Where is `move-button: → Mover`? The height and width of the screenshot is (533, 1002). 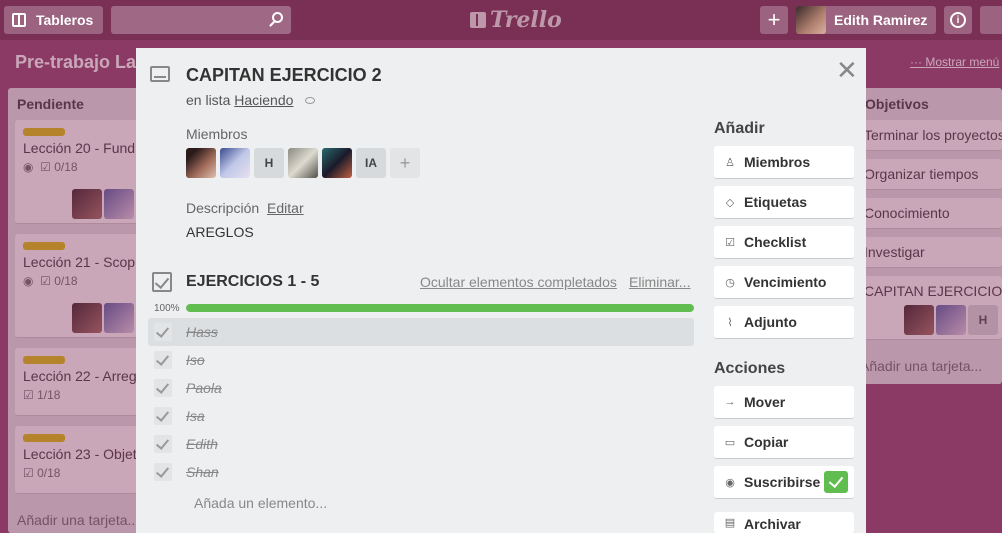 move-button: → Mover is located at coordinates (784, 402).